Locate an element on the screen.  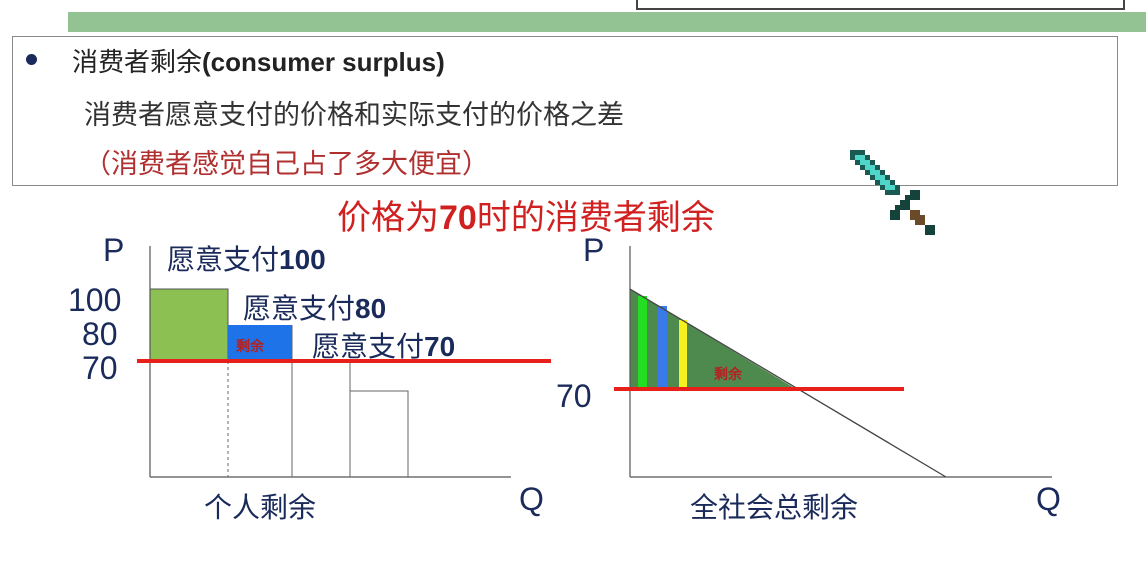
wtp-100-label: 愿意支付100 is located at coordinates (246, 258).